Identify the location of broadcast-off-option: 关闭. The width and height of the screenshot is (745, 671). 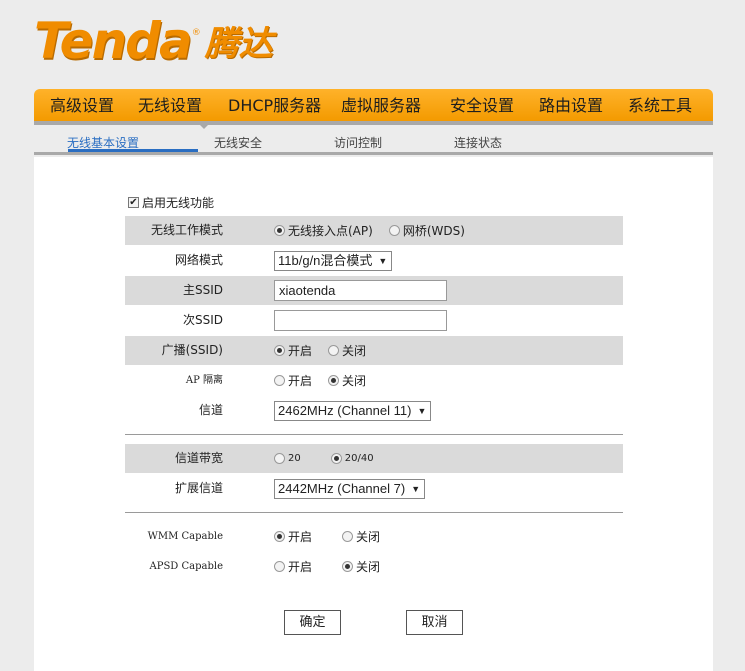
(347, 350).